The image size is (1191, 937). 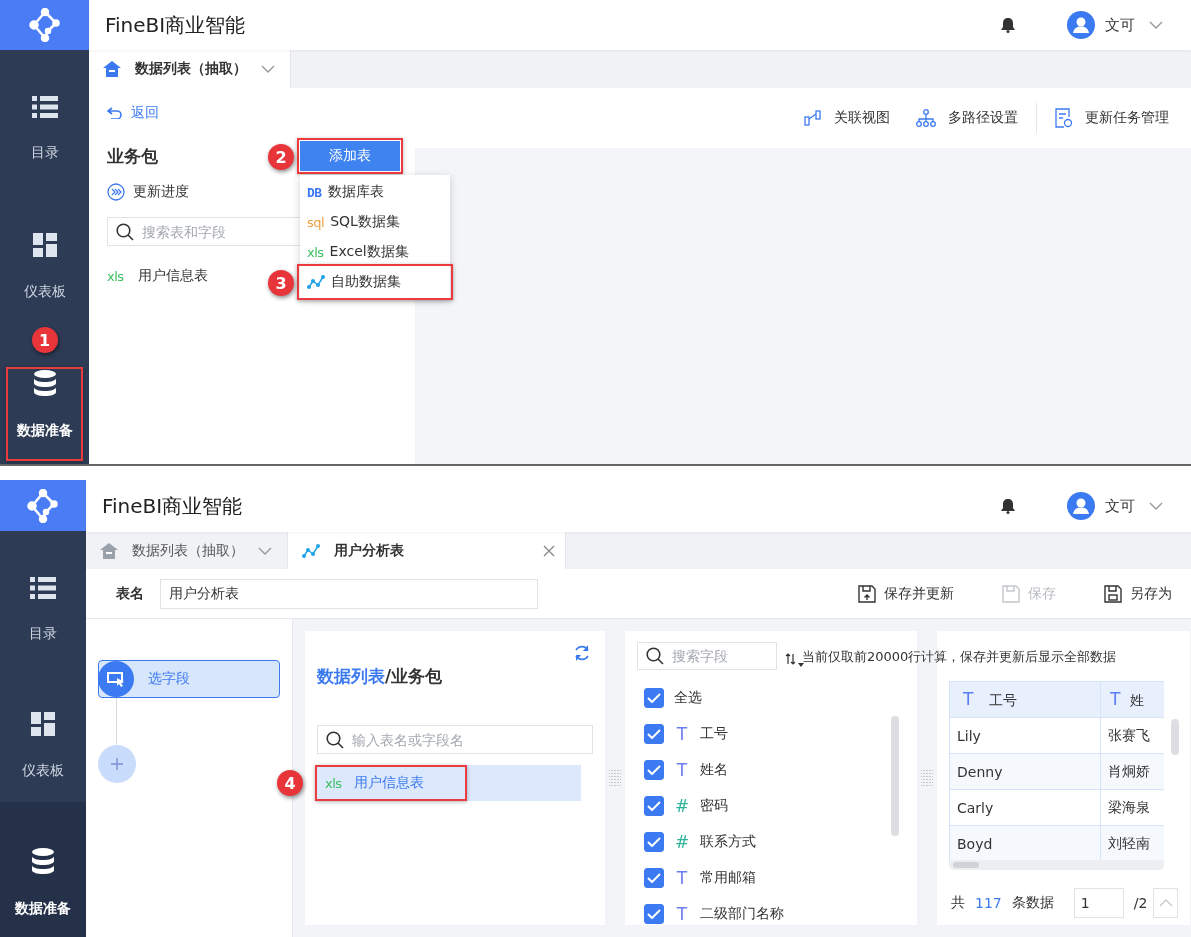 What do you see at coordinates (714, 770) in the screenshot?
I see `field-name: 姓名` at bounding box center [714, 770].